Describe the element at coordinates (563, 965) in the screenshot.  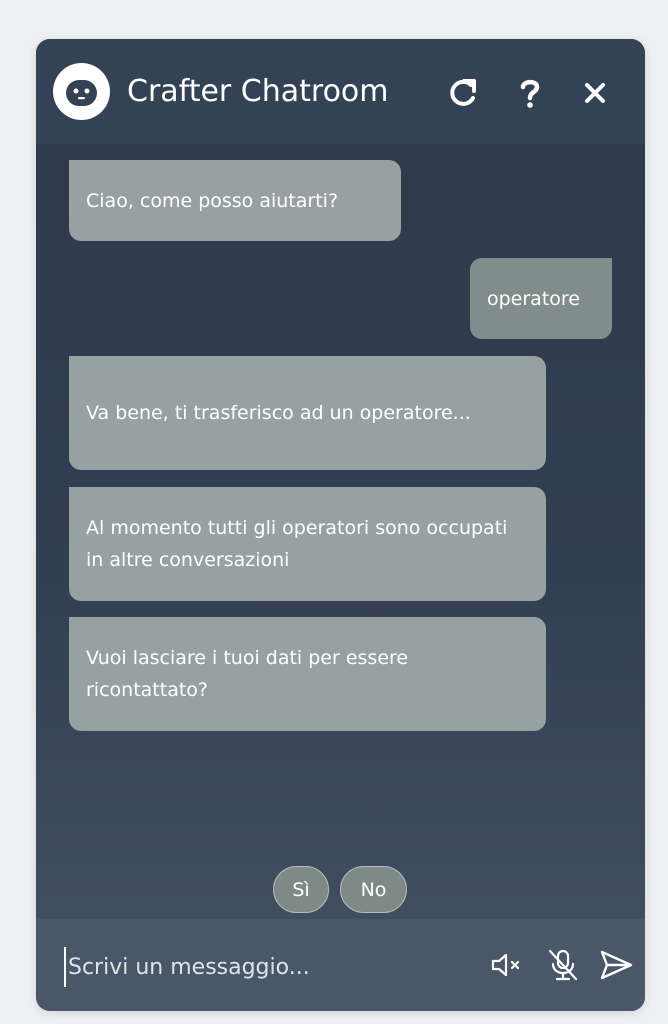
I see `microphone-off-icon` at that location.